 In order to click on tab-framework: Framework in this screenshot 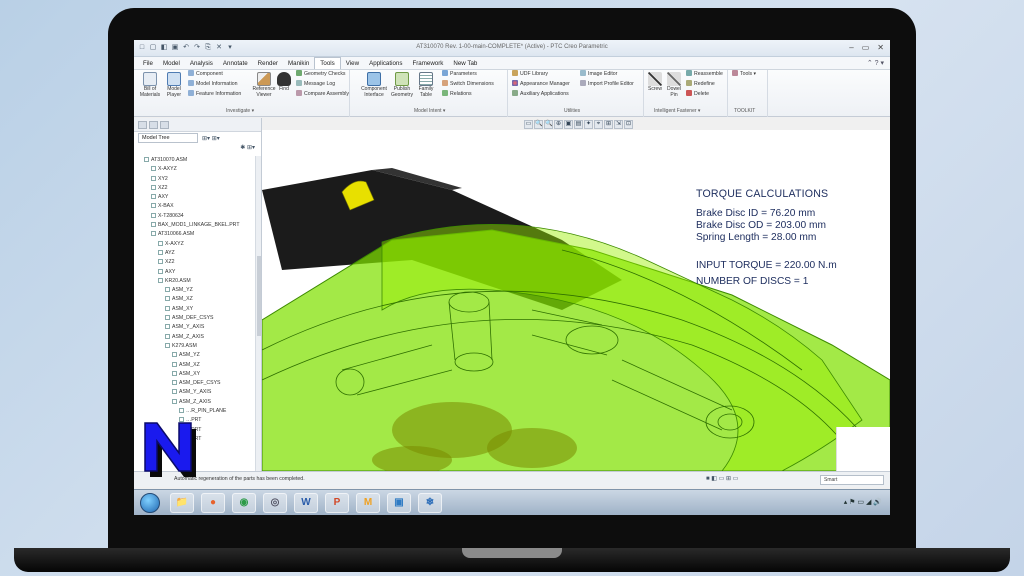, I will do `click(427, 63)`.